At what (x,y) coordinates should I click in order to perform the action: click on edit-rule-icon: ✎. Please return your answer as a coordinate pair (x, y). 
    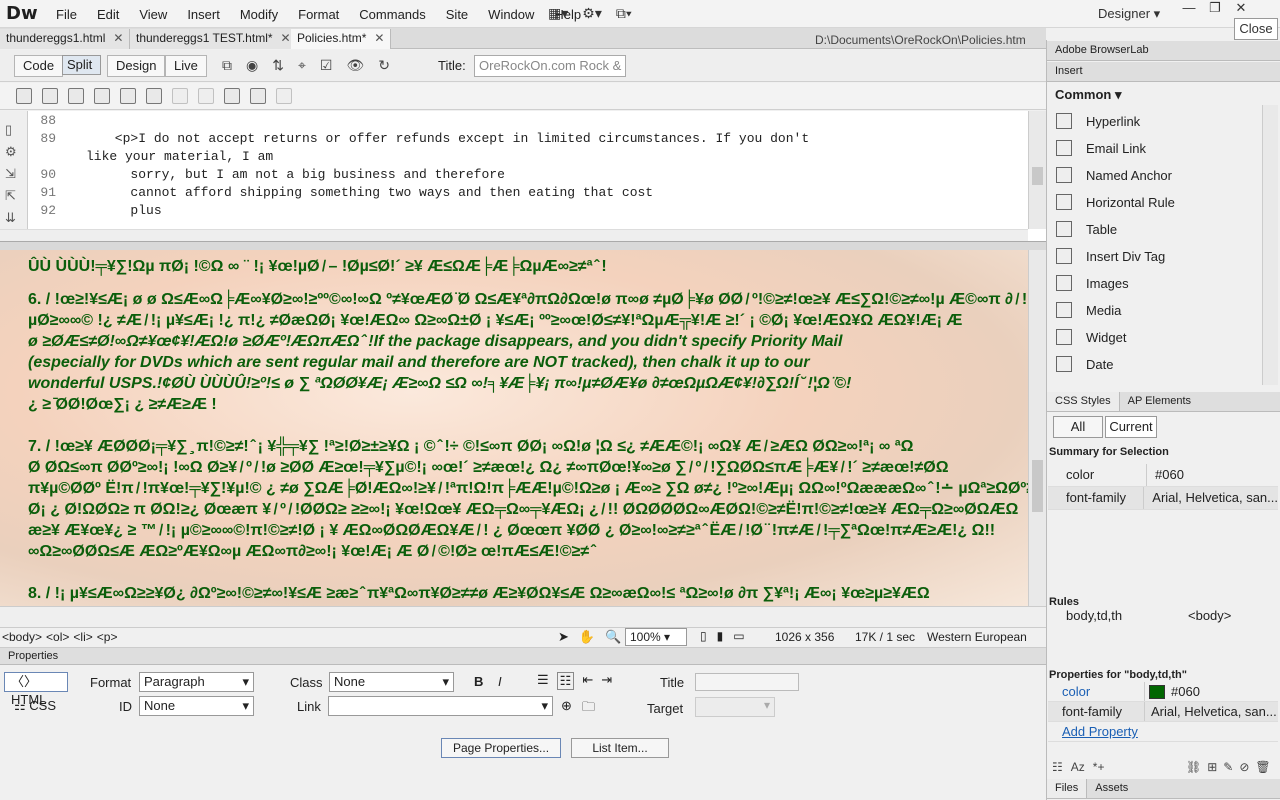
    Looking at the image, I should click on (1228, 767).